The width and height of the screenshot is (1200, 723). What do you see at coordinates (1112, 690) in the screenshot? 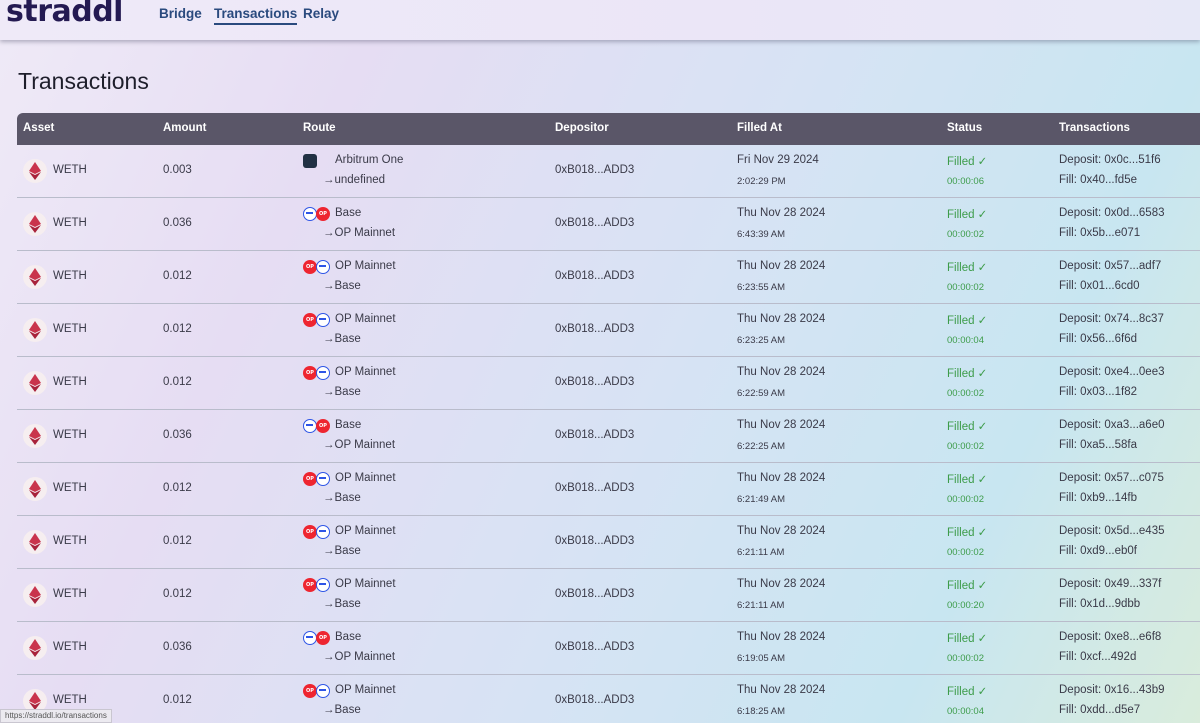
I see `deposit-tx-link: Deposit: 0x16...43b9` at bounding box center [1112, 690].